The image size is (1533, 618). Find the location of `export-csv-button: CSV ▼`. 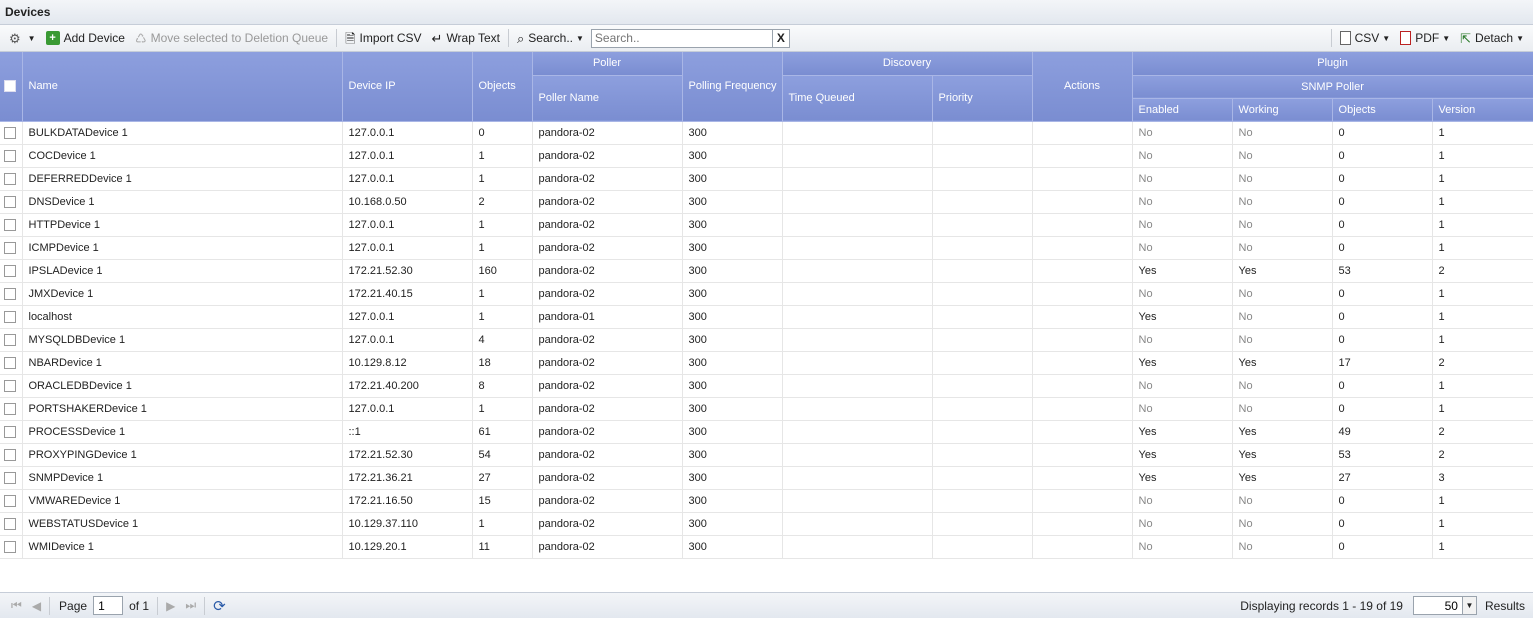

export-csv-button: CSV ▼ is located at coordinates (1365, 38).